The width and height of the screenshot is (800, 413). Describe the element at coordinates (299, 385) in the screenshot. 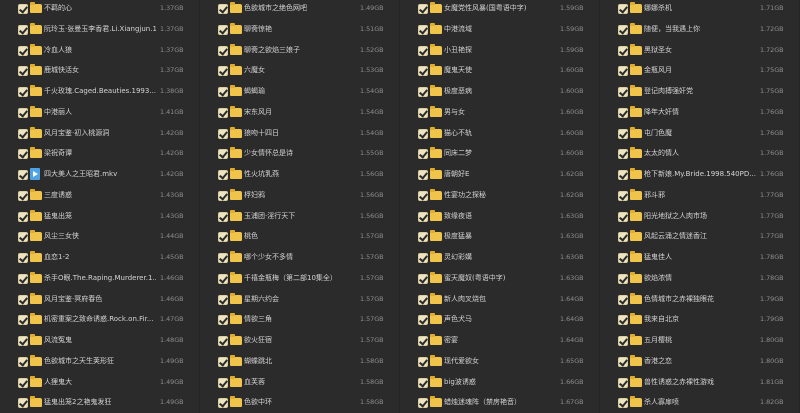

I see `file-row: 血芙蓉 1.58GB` at that location.